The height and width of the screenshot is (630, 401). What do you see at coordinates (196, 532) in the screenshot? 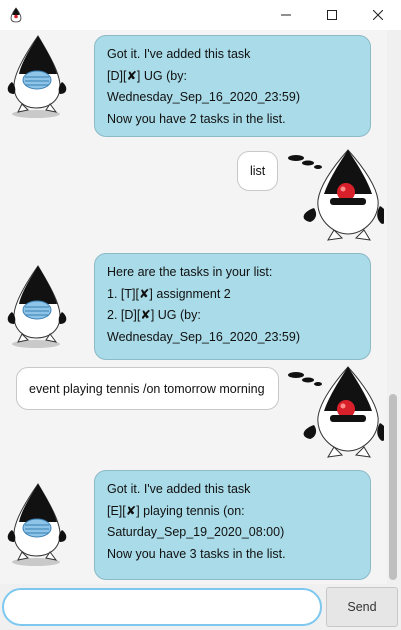
I see `message-line: Saturday_Sep_19_2020_08:00)` at bounding box center [196, 532].